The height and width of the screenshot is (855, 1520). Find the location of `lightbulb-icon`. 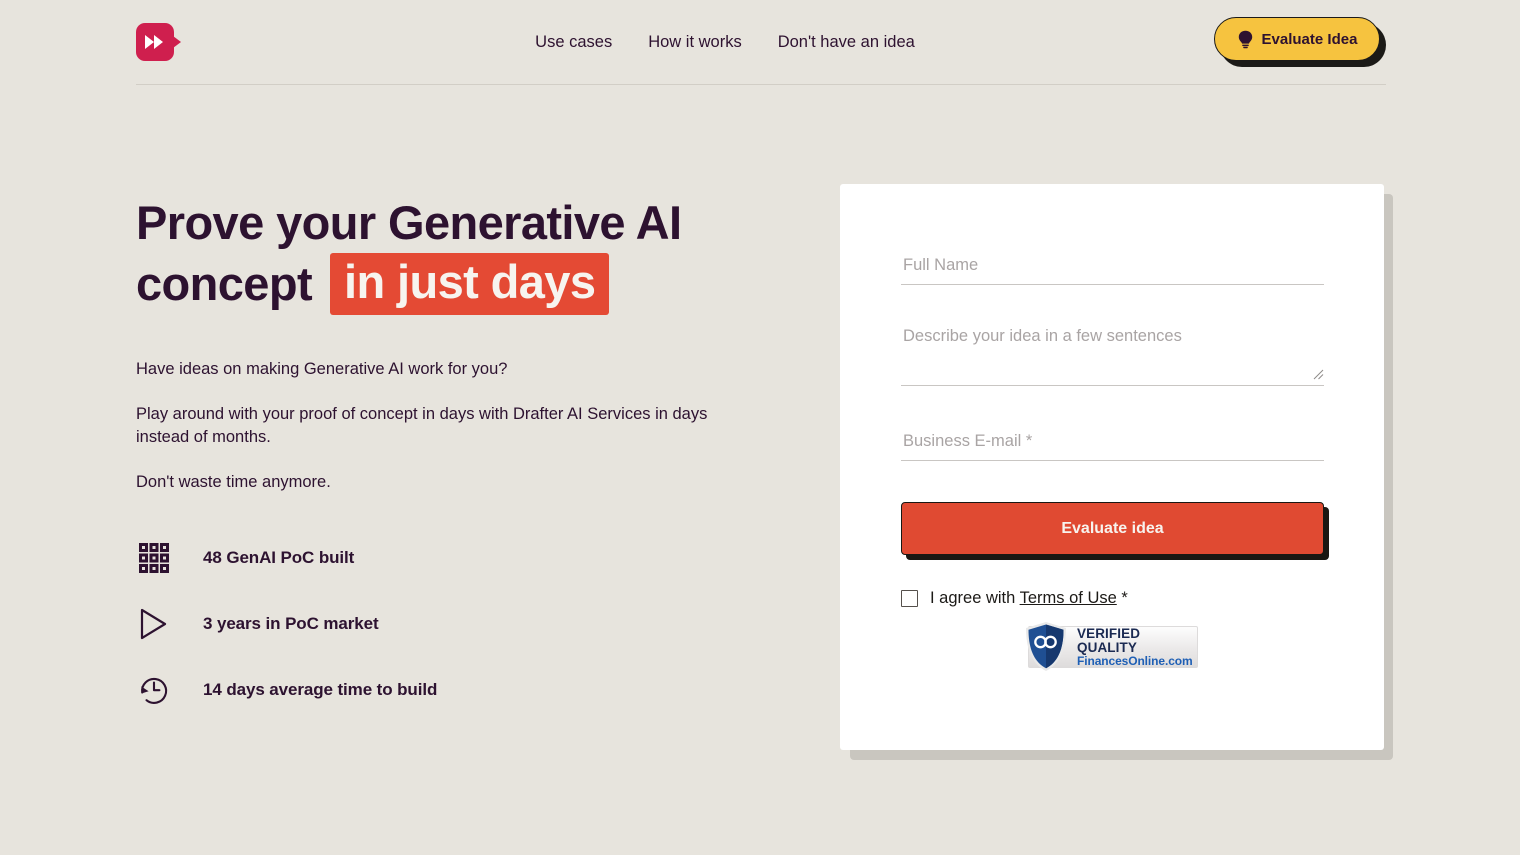

lightbulb-icon is located at coordinates (1245, 39).